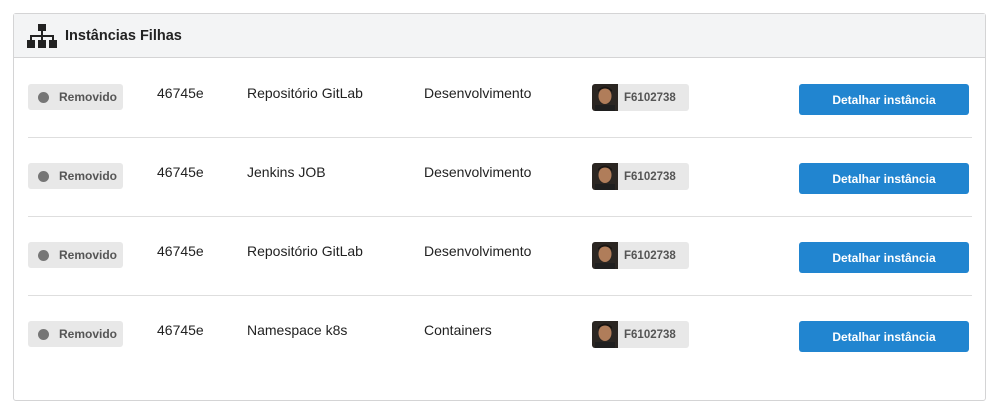 The image size is (991, 412). Describe the element at coordinates (42, 35) in the screenshot. I see `sitemap-icon` at that location.